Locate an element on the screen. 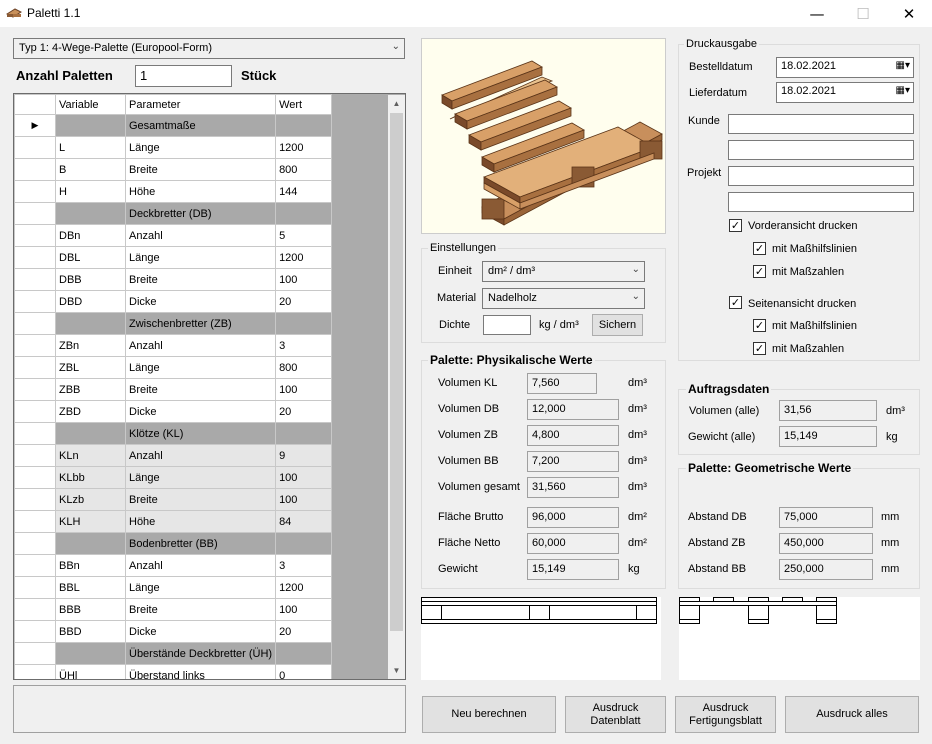 The height and width of the screenshot is (744, 932). section-row: Klötze (KL) is located at coordinates (173, 433).